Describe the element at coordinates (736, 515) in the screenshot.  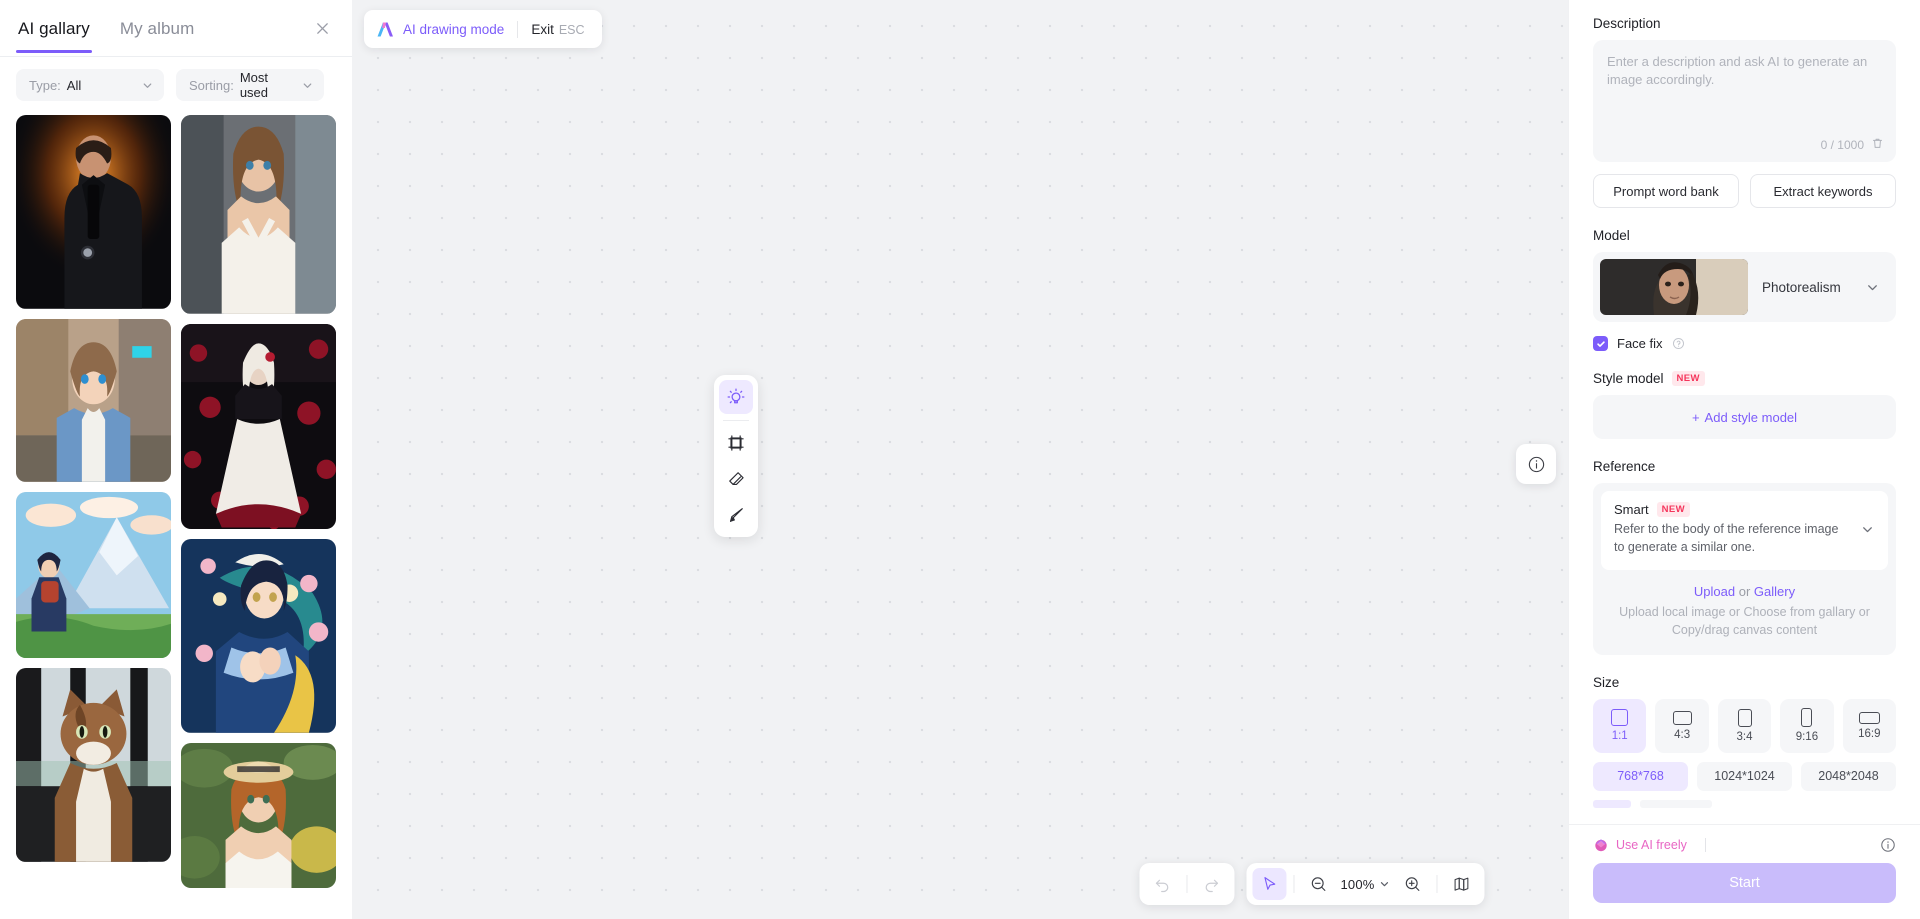
I see `pen-tool` at that location.